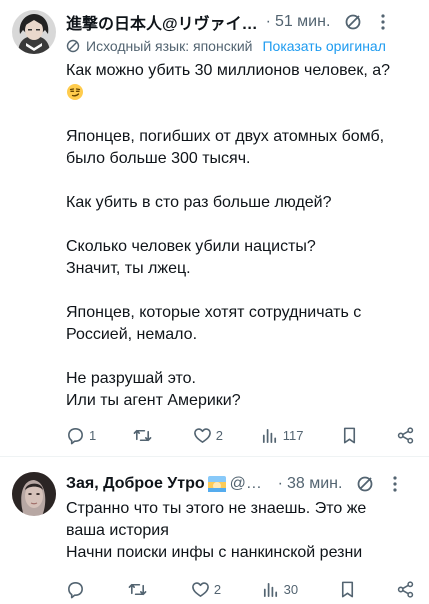  What do you see at coordinates (302, 22) in the screenshot?
I see `timestamp: 51 мин.` at bounding box center [302, 22].